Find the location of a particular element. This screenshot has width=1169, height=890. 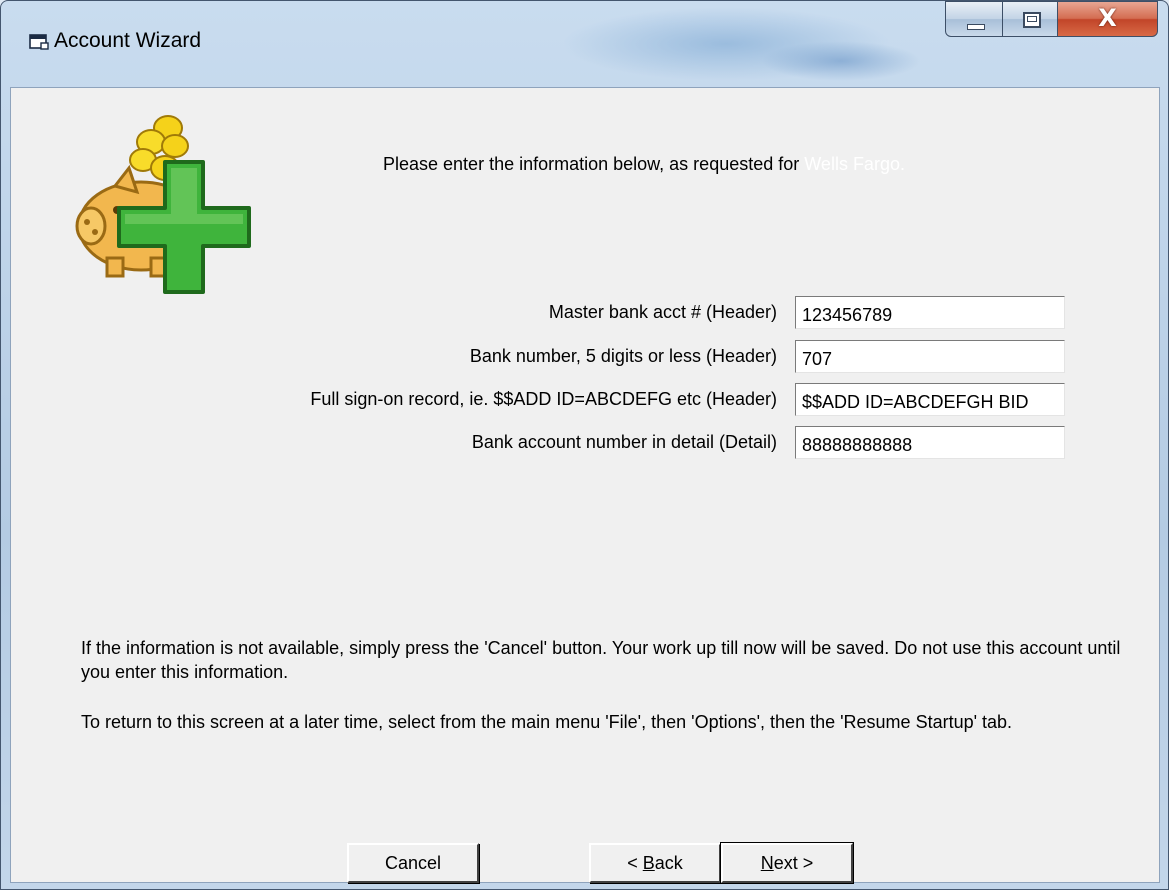

bank-number-label: Bank number, 5 digits or less (Header) is located at coordinates (623, 356).